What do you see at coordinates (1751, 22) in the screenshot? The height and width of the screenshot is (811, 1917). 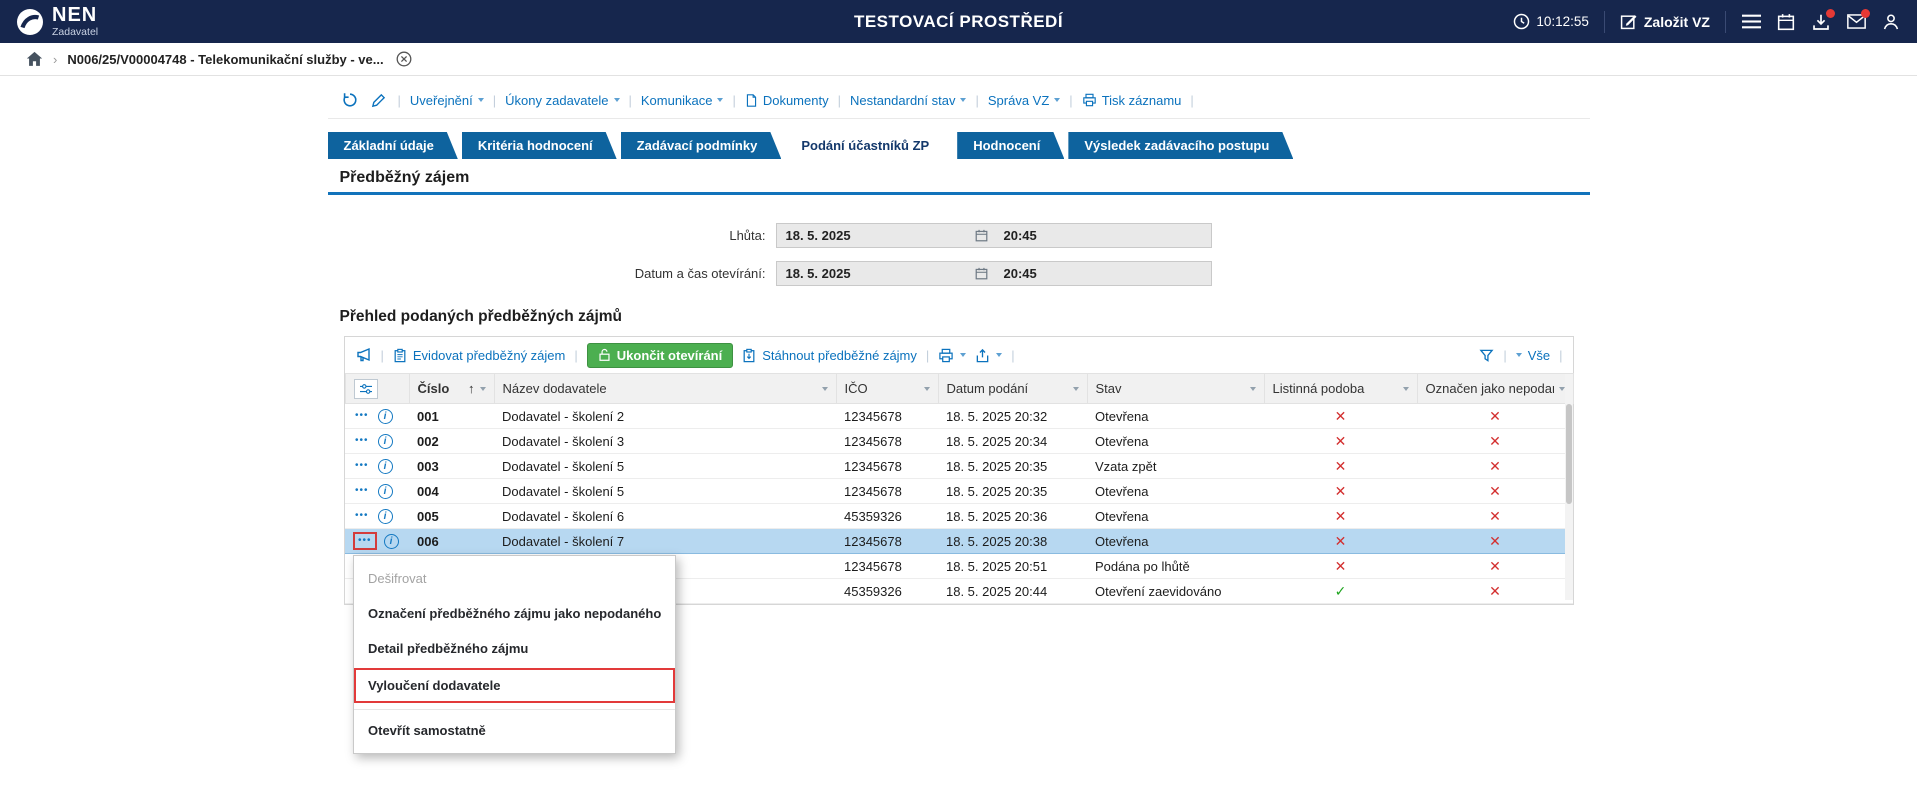 I see `menu-hamburger-icon` at bounding box center [1751, 22].